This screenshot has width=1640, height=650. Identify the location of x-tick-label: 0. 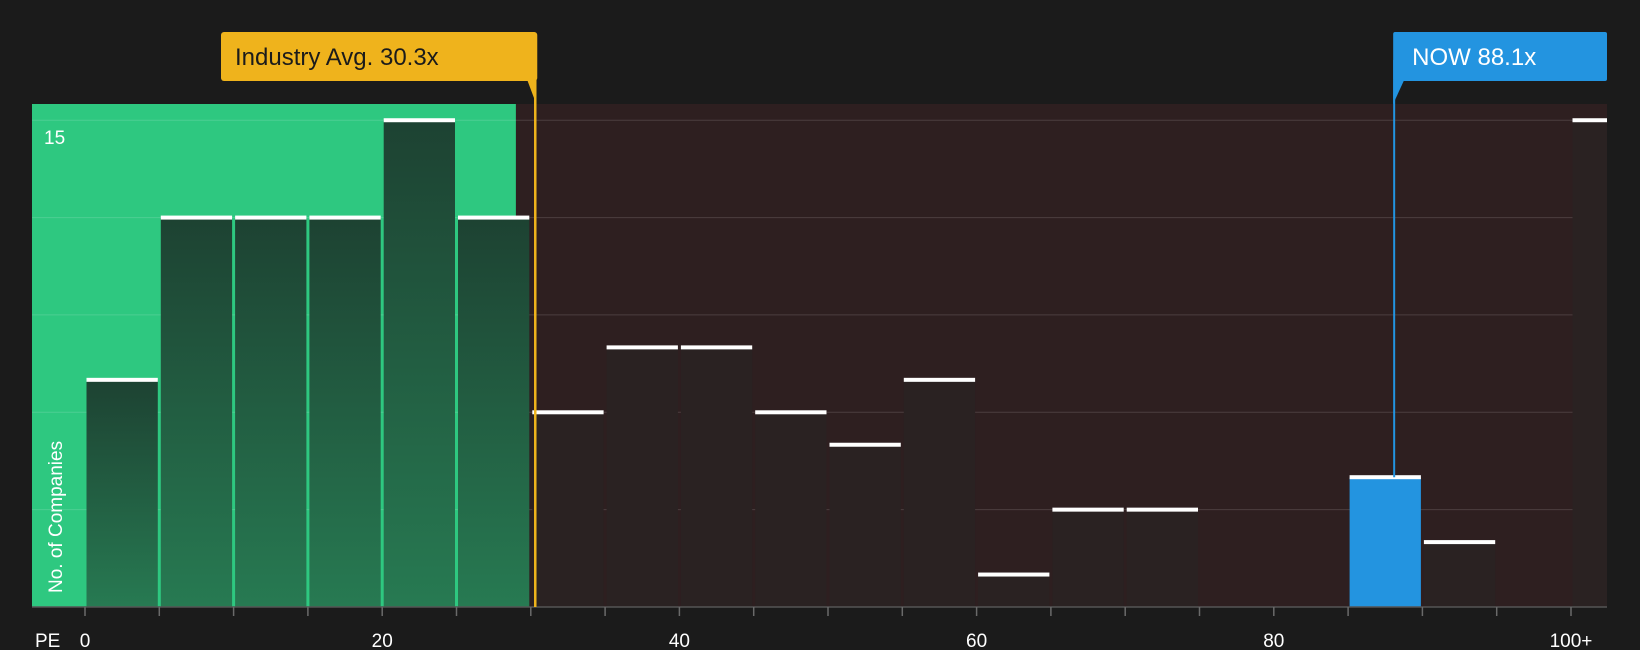
(85, 640).